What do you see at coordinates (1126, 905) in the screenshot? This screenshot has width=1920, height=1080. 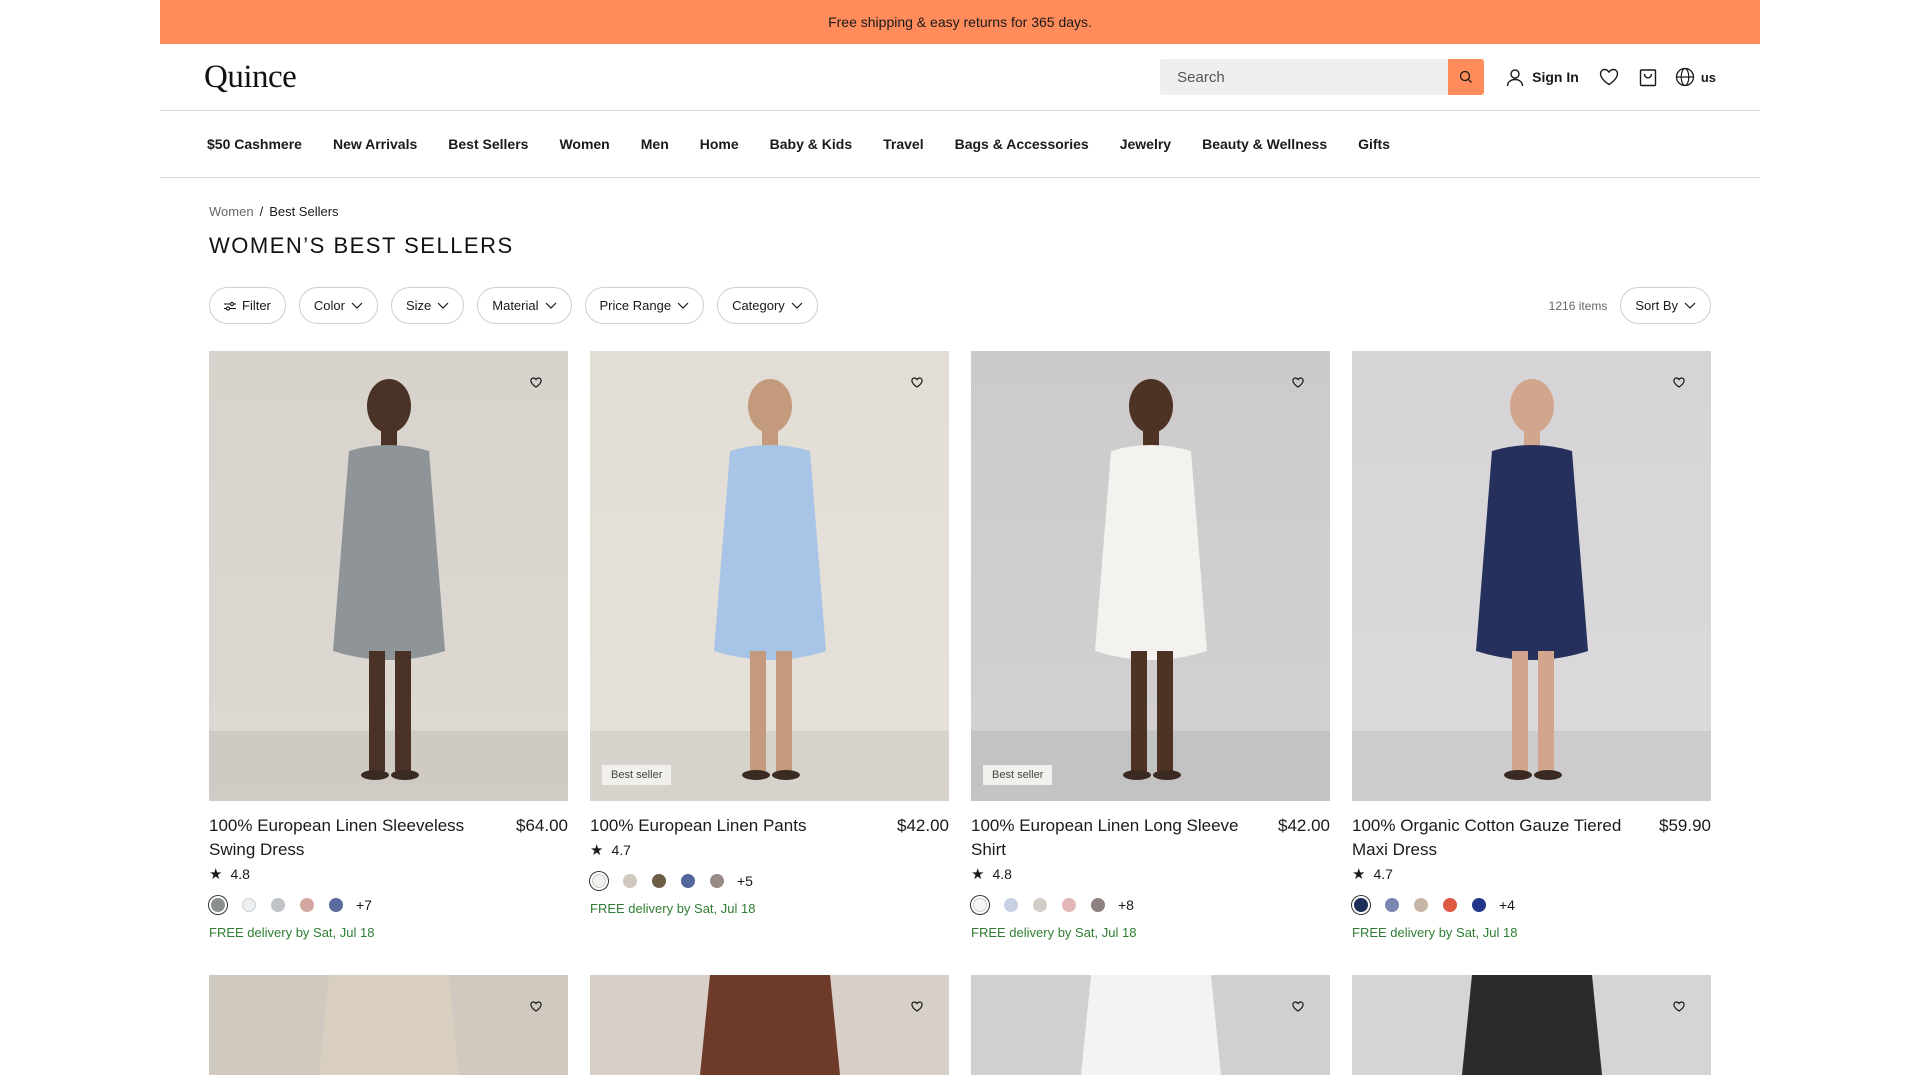 I see `more-colors-count: +8` at bounding box center [1126, 905].